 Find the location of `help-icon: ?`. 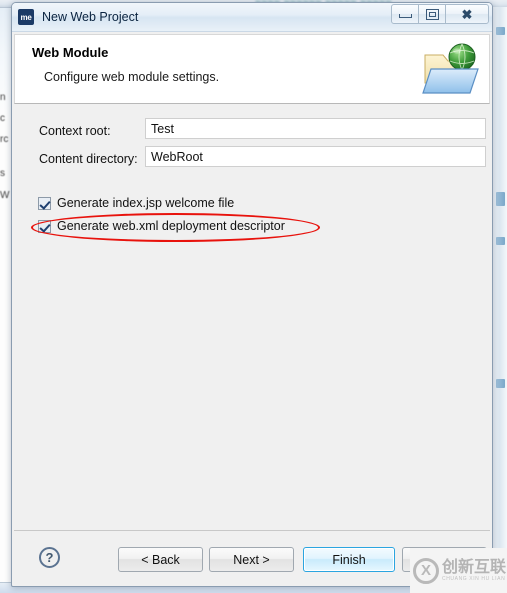

help-icon: ? is located at coordinates (49, 557).